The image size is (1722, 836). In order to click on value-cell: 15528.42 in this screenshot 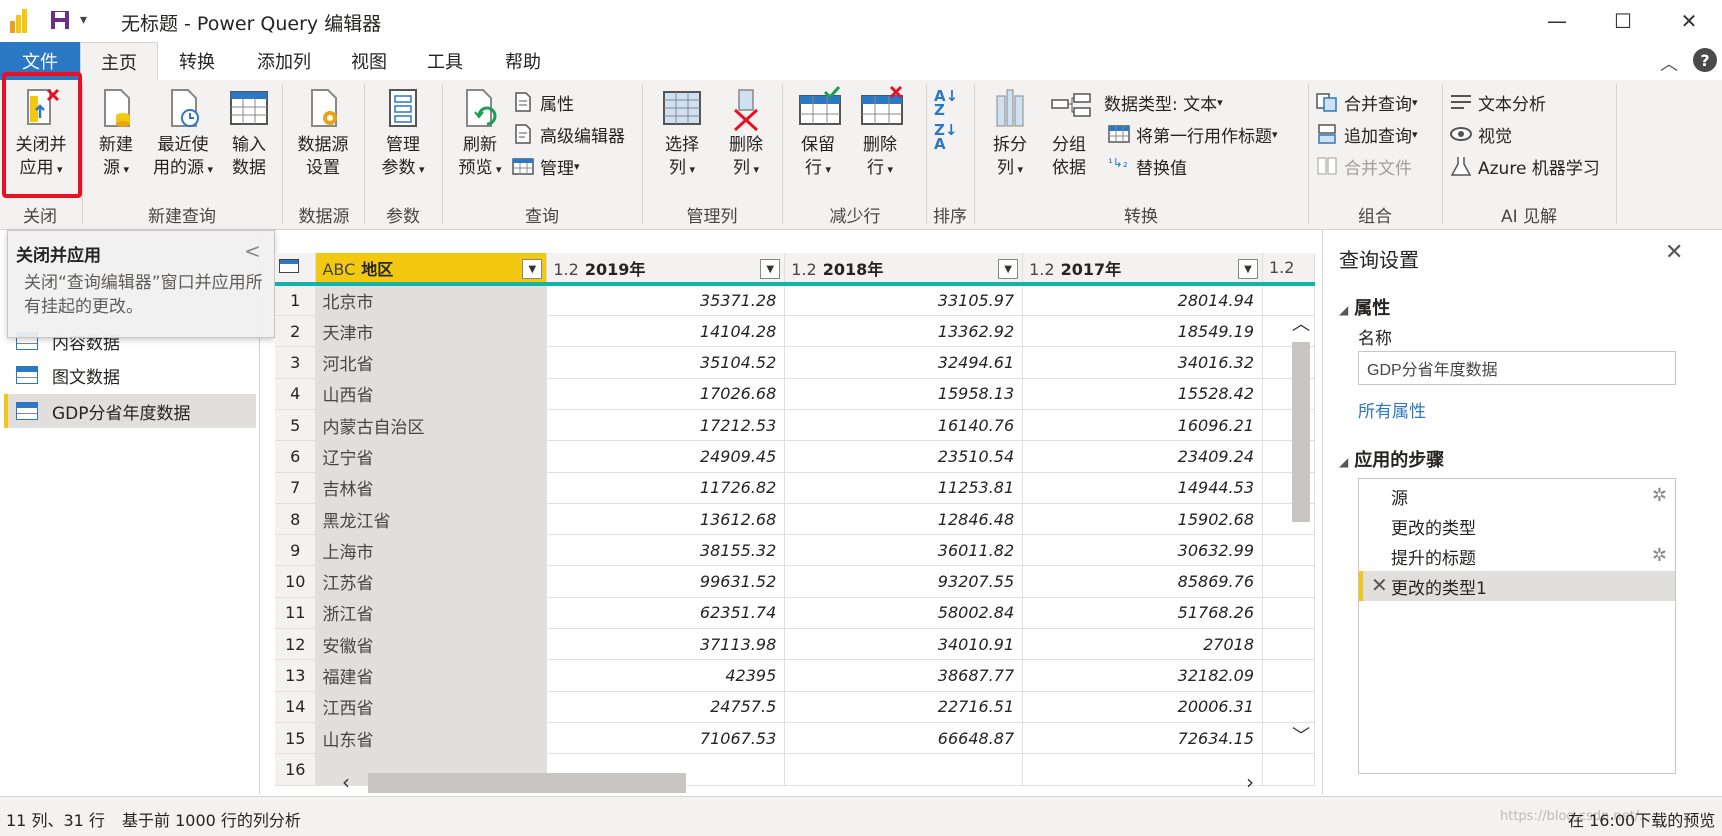, I will do `click(1142, 394)`.